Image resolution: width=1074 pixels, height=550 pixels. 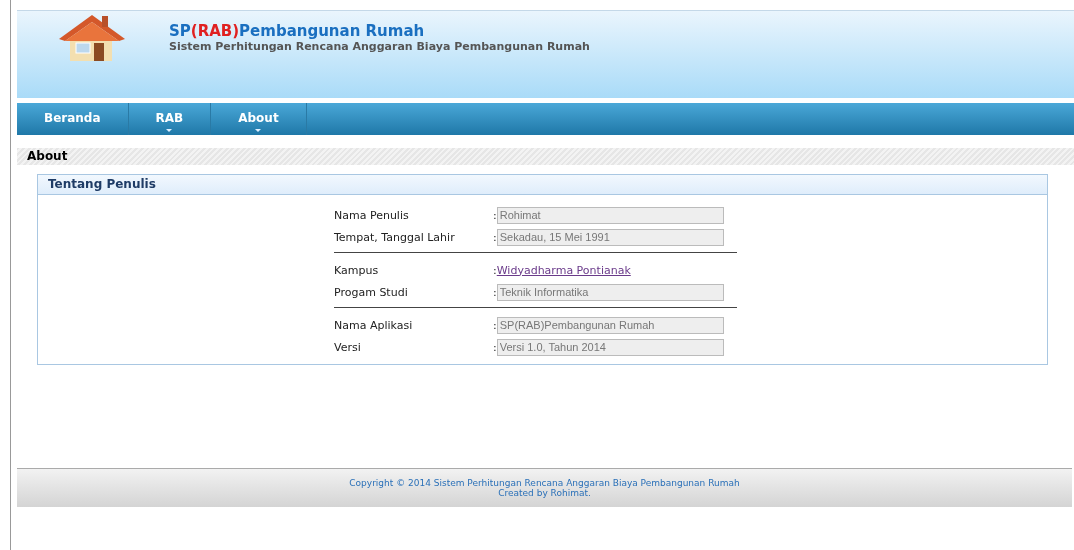 What do you see at coordinates (372, 215) in the screenshot?
I see `field-label: Nama Penulis` at bounding box center [372, 215].